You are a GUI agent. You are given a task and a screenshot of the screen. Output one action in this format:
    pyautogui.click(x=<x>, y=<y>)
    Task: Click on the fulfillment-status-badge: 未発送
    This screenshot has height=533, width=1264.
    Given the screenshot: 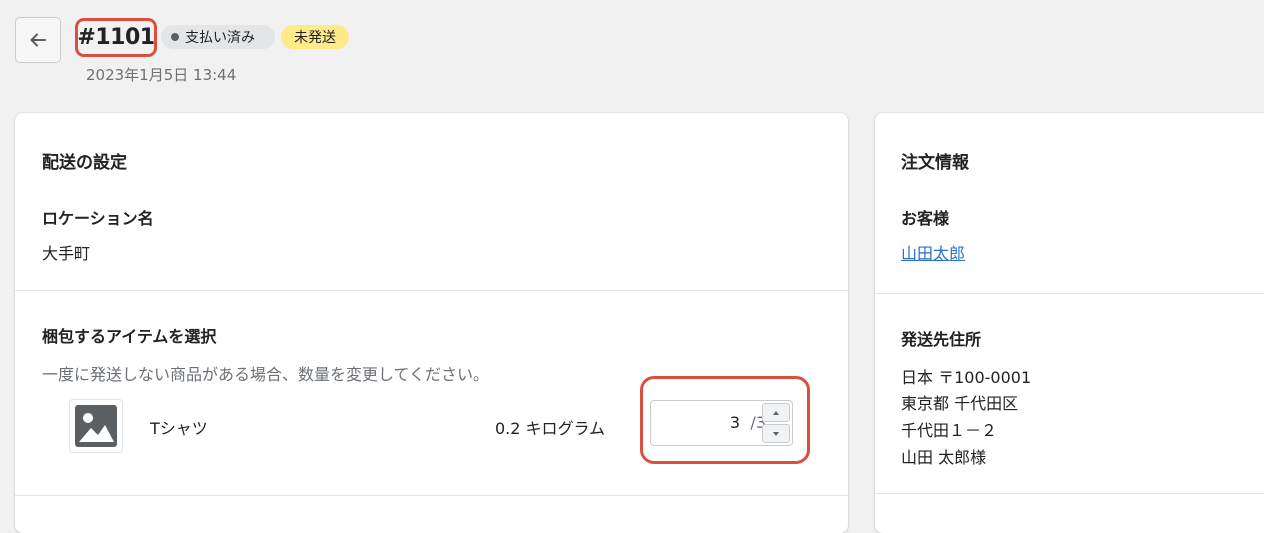 What is the action you would take?
    pyautogui.click(x=315, y=37)
    